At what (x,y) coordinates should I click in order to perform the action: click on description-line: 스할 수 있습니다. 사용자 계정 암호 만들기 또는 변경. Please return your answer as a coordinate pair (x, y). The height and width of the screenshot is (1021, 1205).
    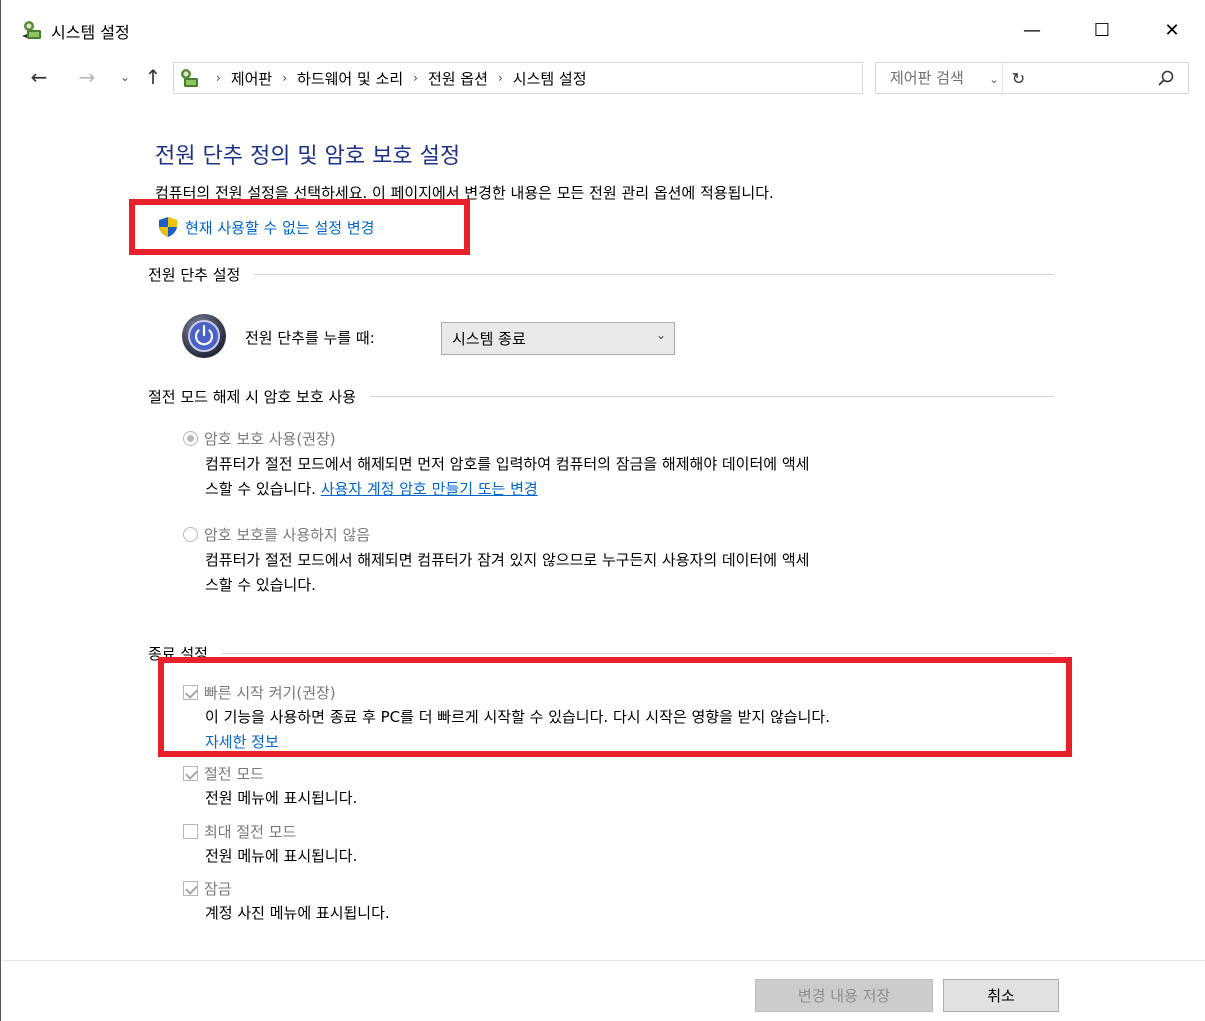
    Looking at the image, I should click on (507, 489).